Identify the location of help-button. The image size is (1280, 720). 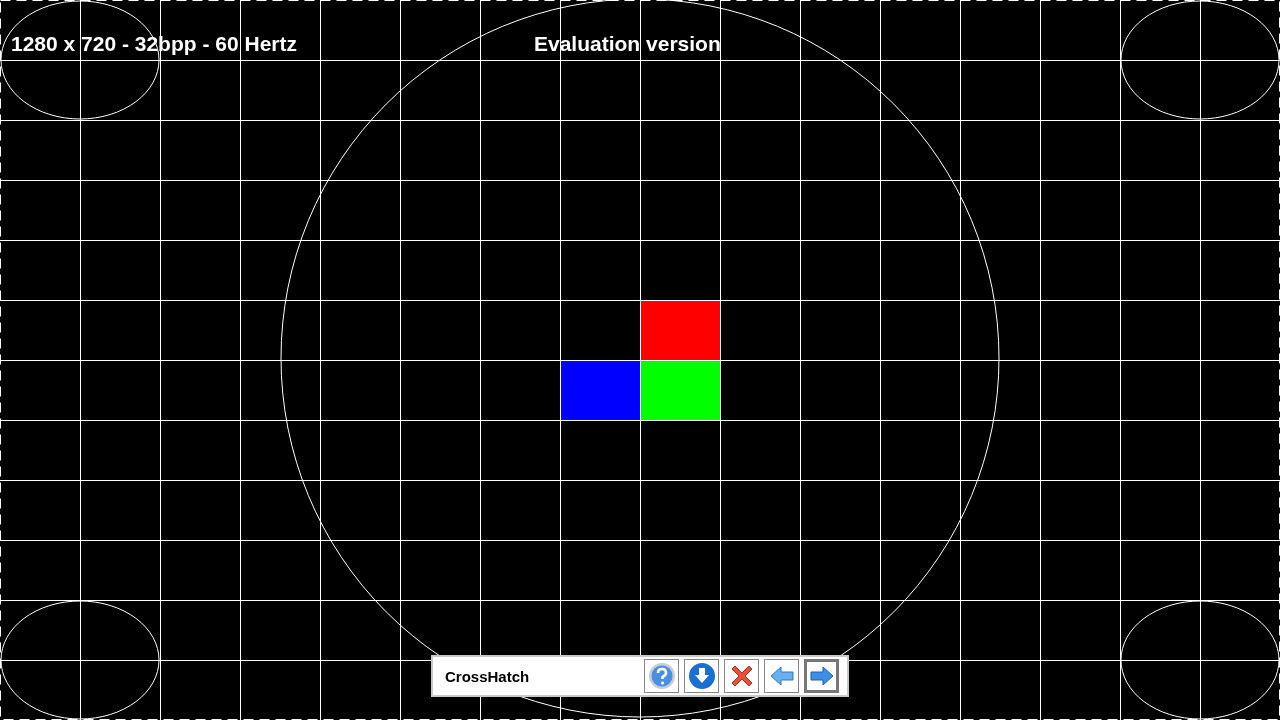
(661, 676).